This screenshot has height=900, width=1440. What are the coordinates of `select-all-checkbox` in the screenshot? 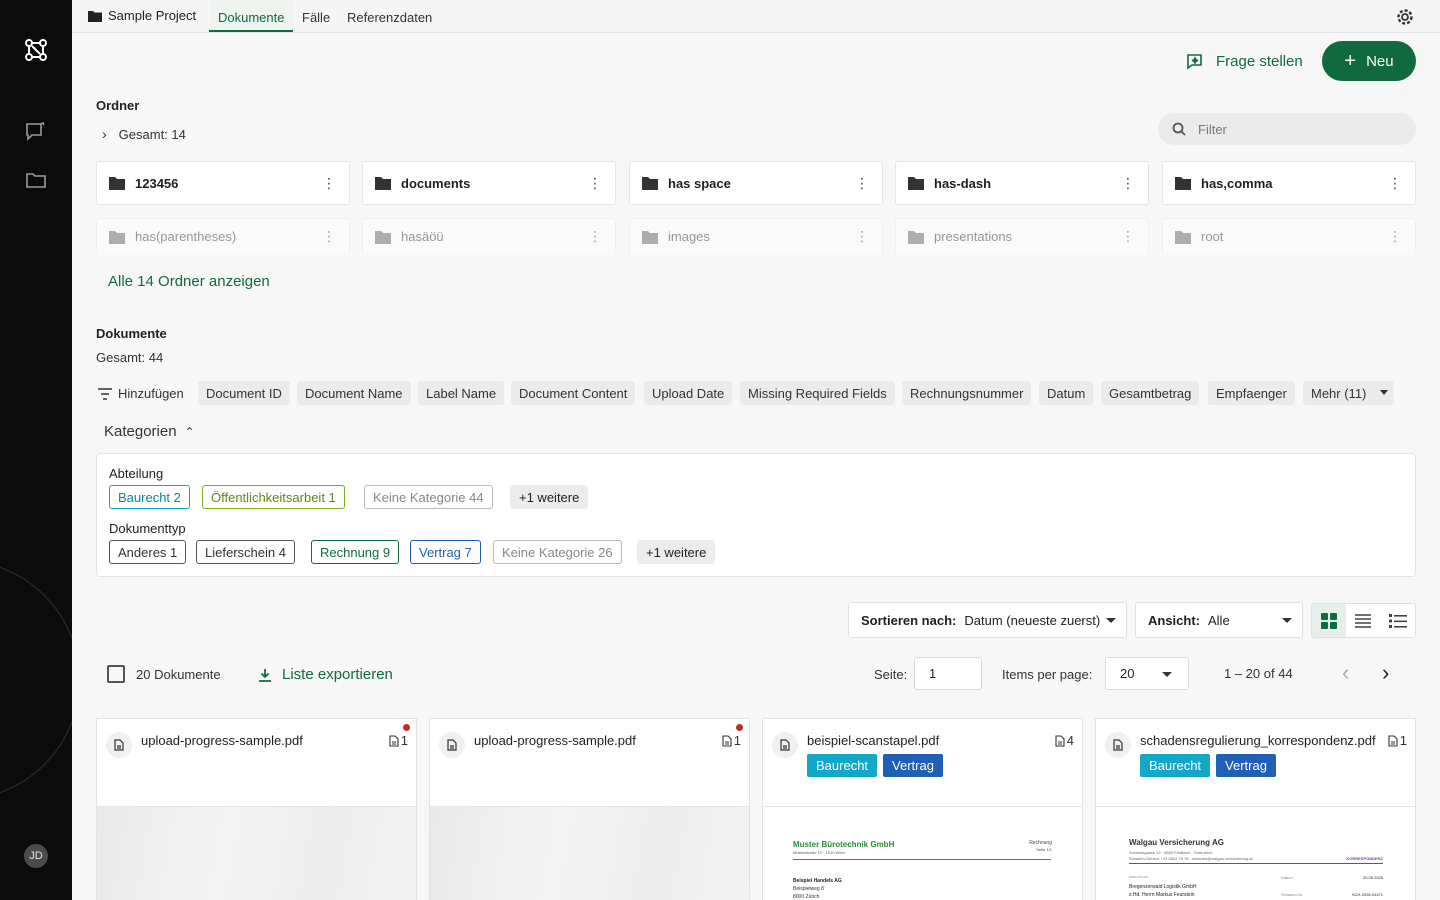 It's located at (116, 674).